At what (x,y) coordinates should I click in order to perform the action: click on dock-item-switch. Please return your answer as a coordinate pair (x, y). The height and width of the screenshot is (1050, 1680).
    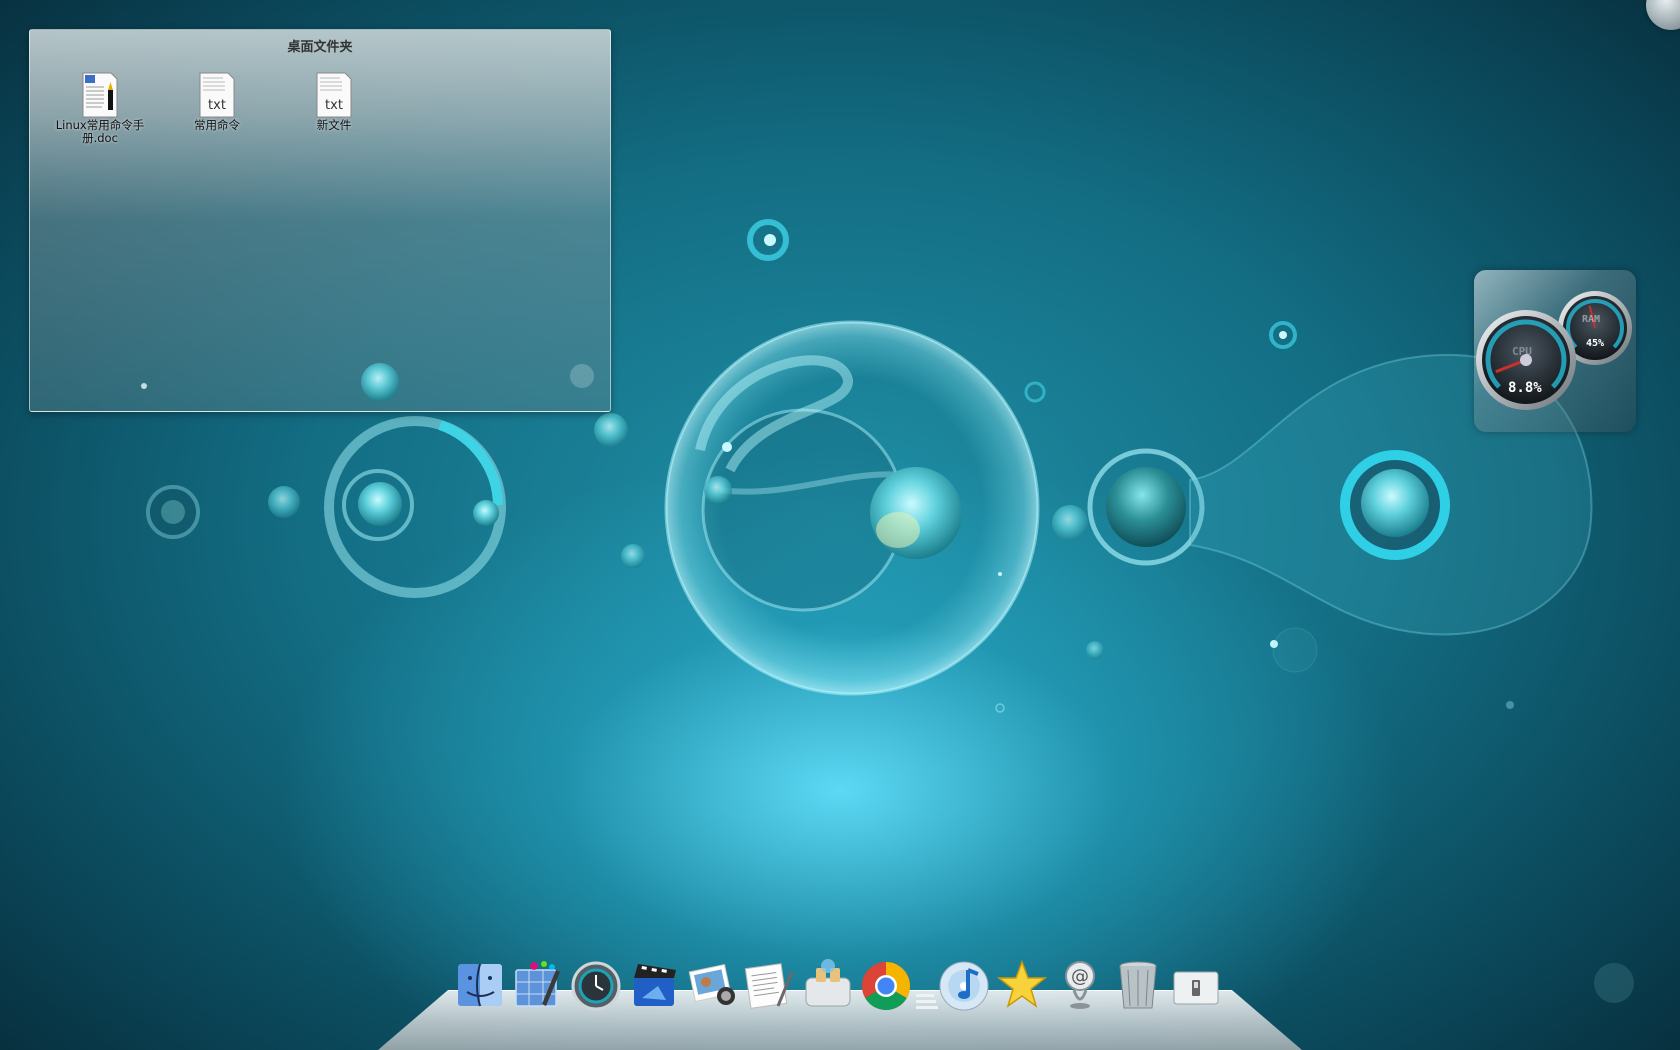
    Looking at the image, I should click on (1196, 985).